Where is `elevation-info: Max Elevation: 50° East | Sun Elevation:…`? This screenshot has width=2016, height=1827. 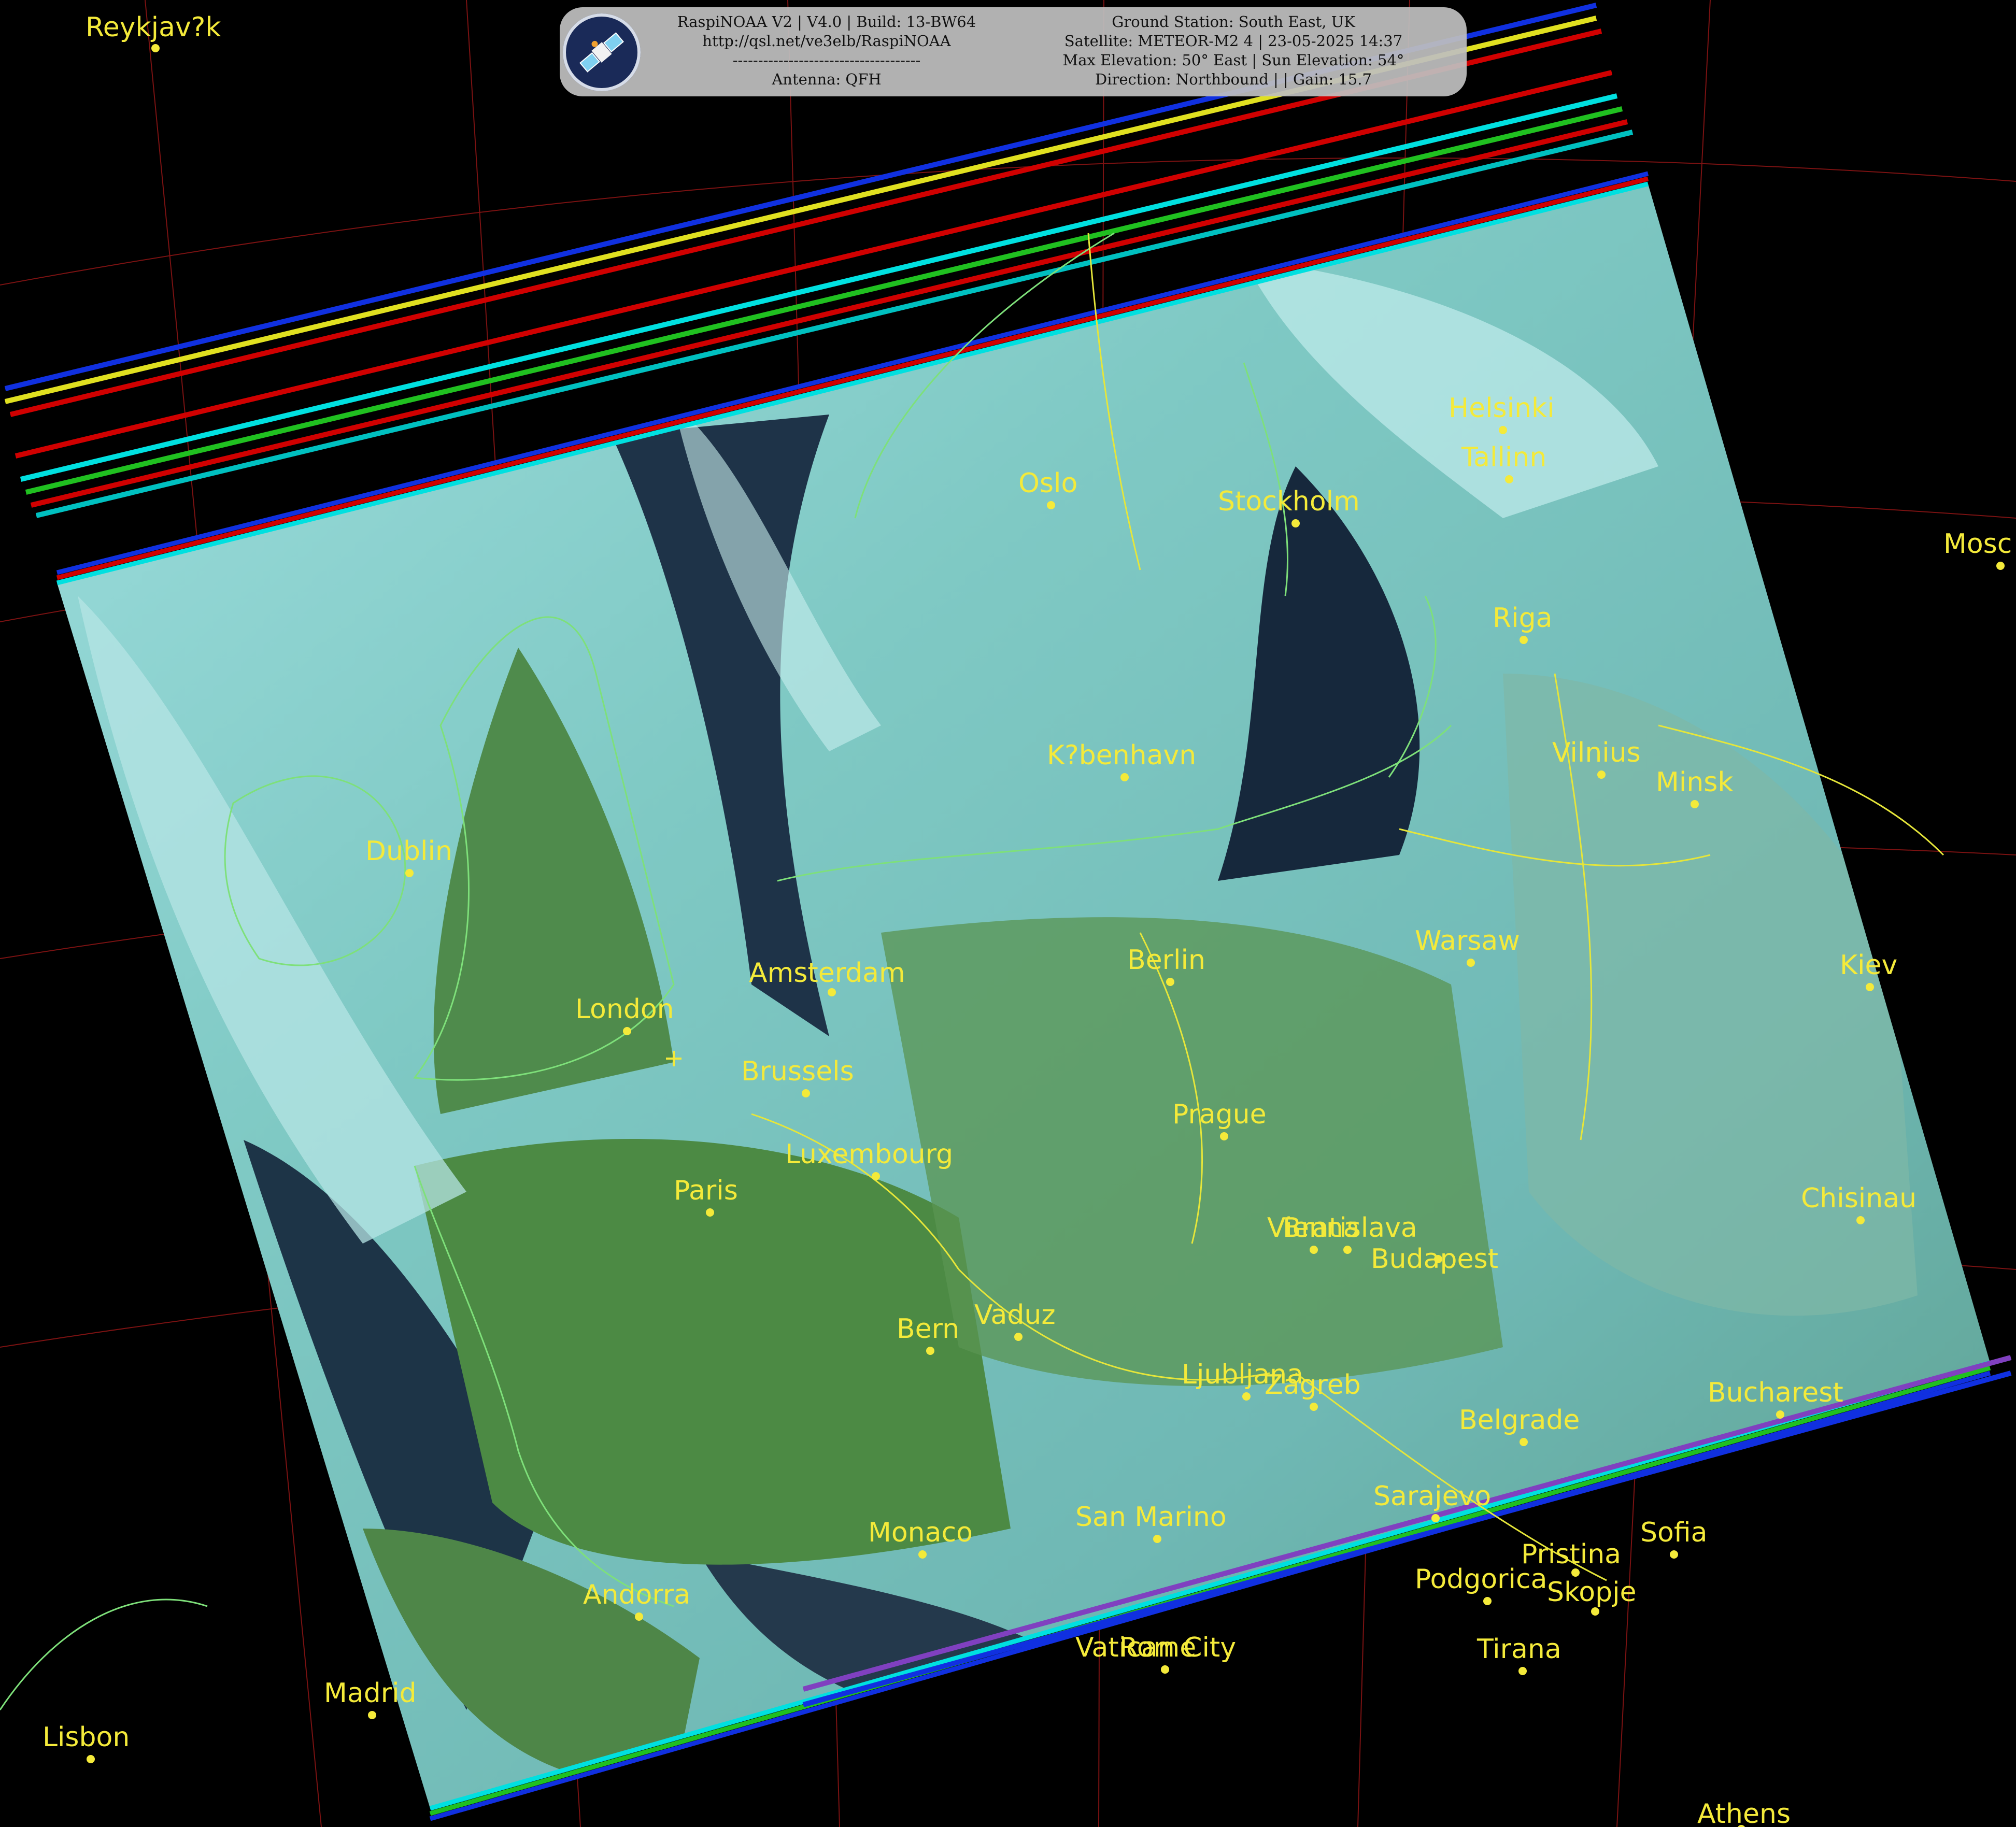
elevation-info: Max Elevation: 50° East | Sun Elevation:… is located at coordinates (1233, 60).